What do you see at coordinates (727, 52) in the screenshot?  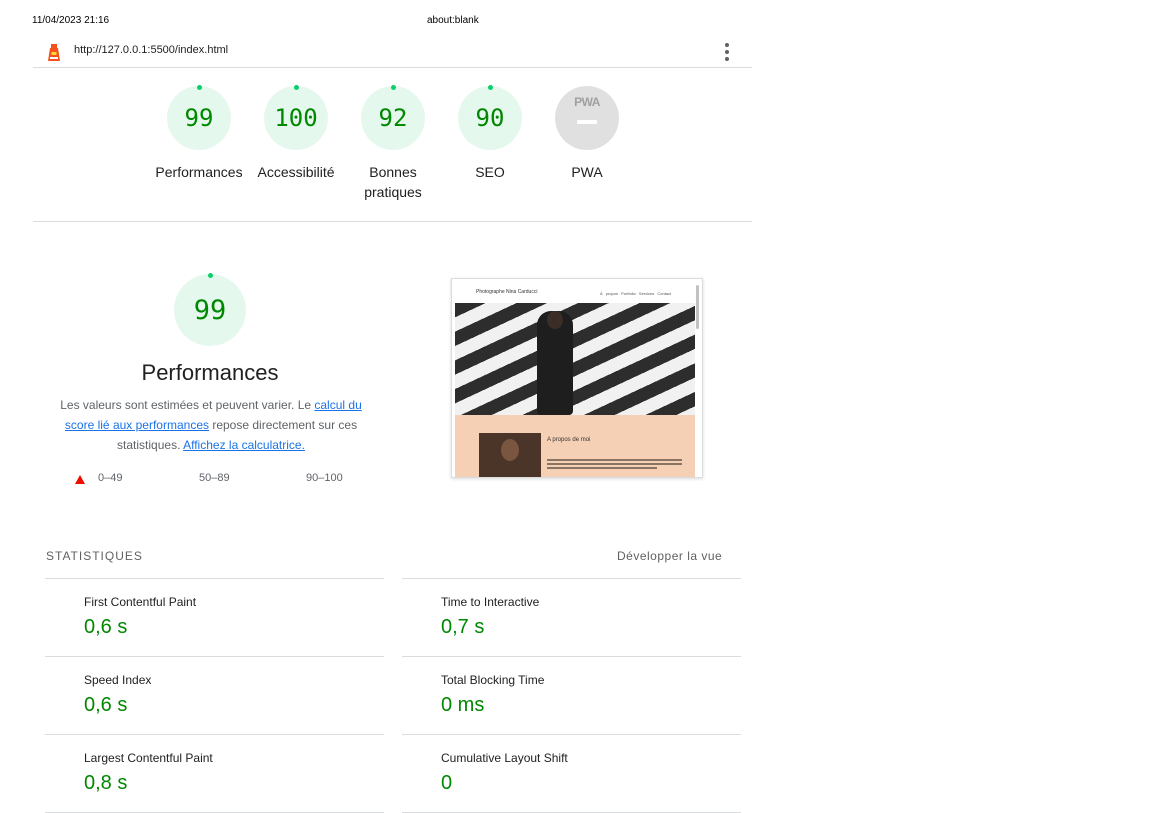 I see `kebab-menu-icon` at bounding box center [727, 52].